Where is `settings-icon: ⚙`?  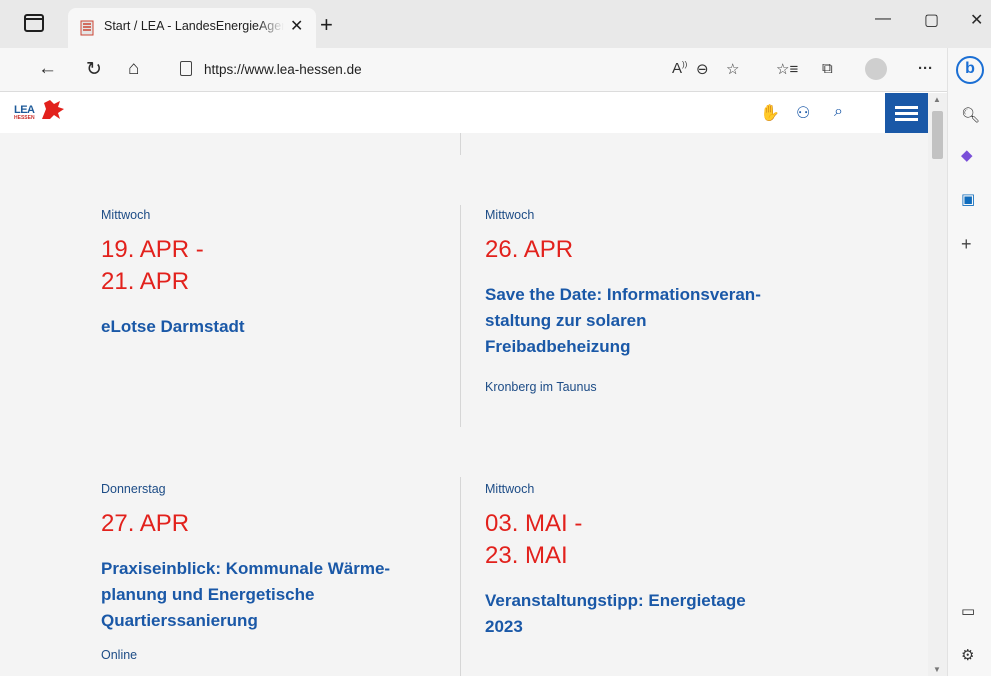
settings-icon: ⚙ is located at coordinates (967, 655).